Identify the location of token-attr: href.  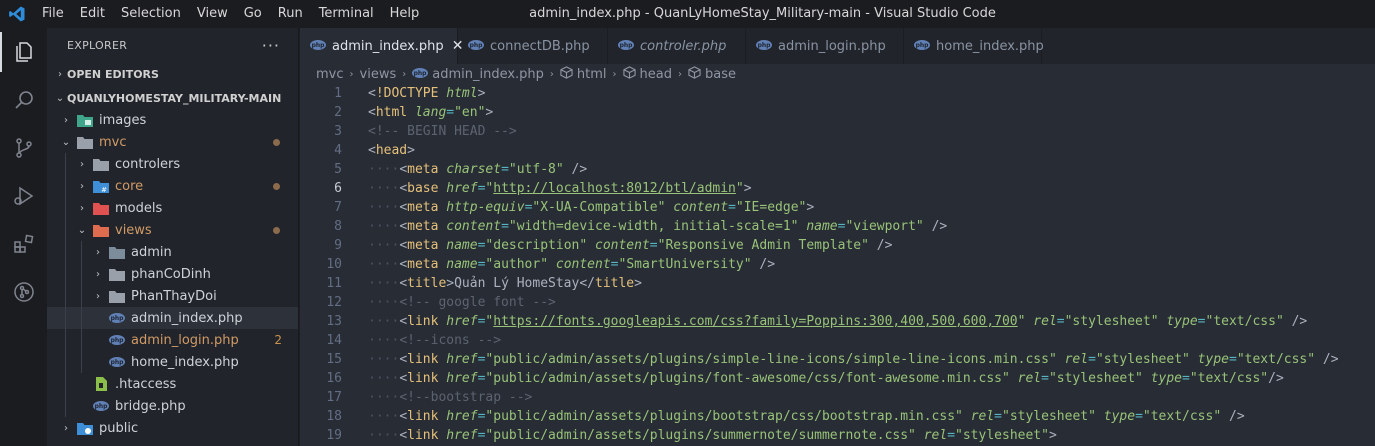
(462, 359).